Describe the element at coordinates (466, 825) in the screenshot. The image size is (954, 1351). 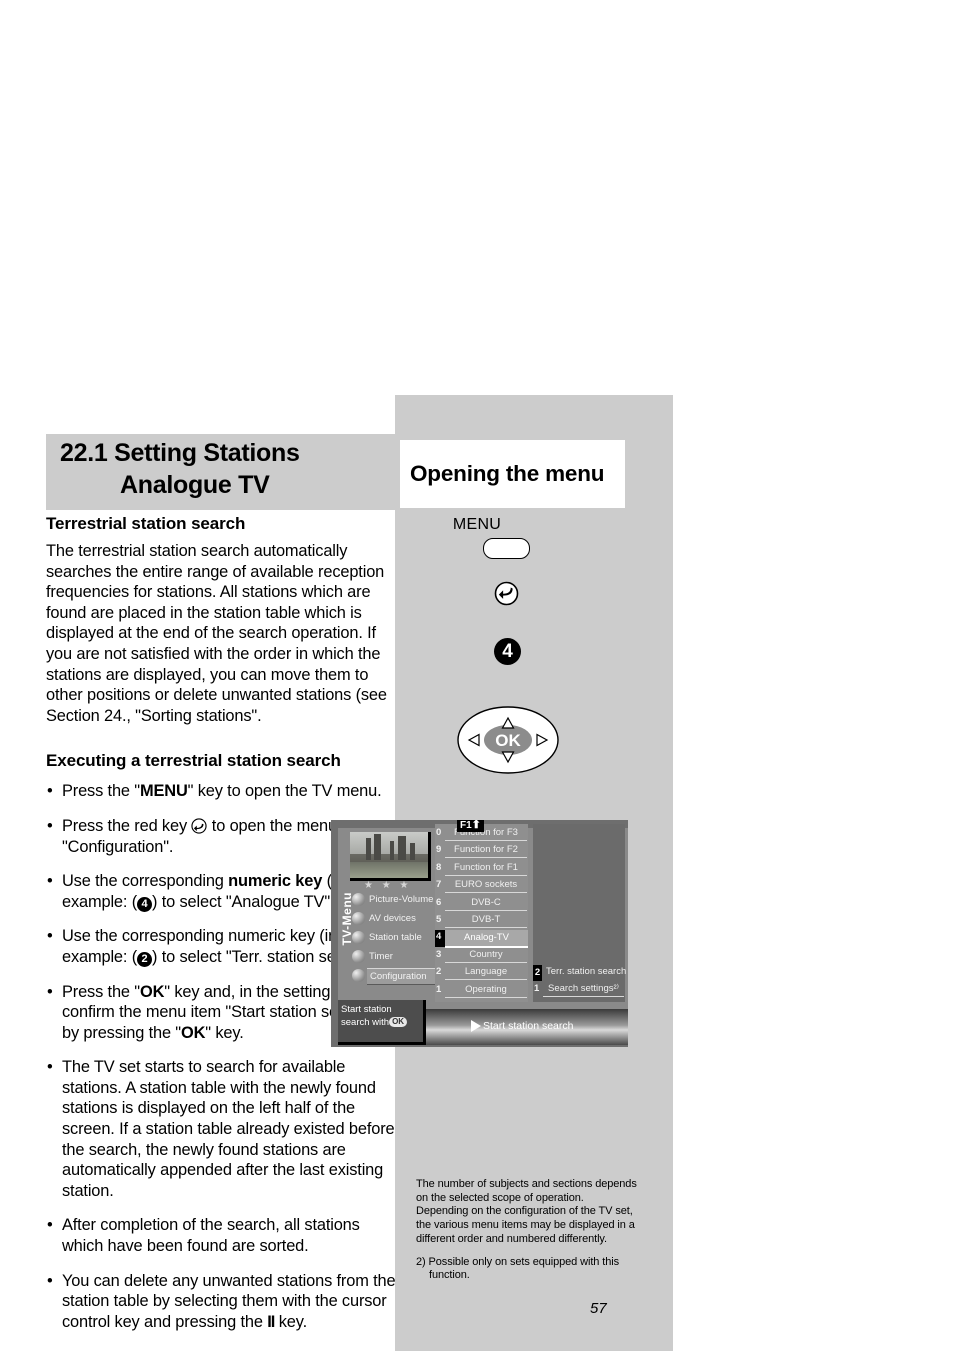
I see `f1-badge-text: F1` at that location.